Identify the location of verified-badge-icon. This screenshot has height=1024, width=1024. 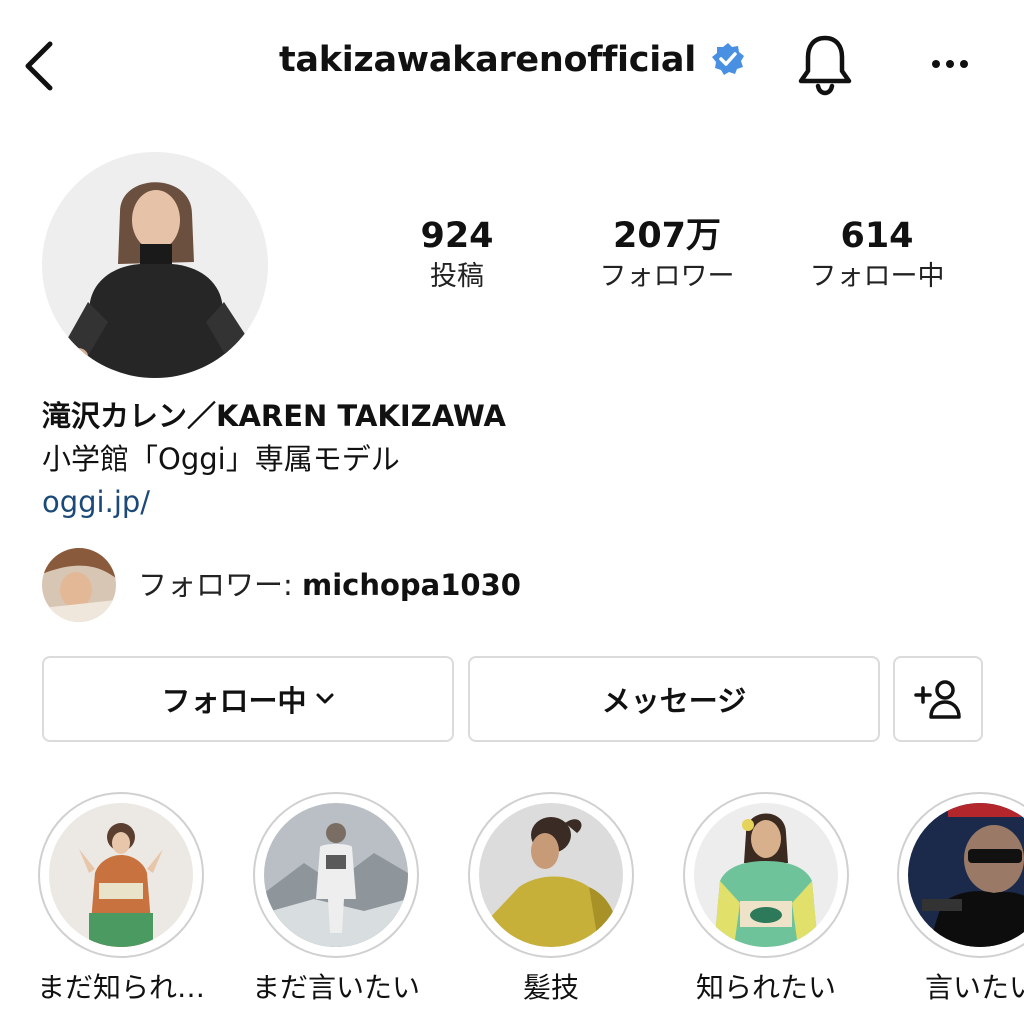
(728, 59).